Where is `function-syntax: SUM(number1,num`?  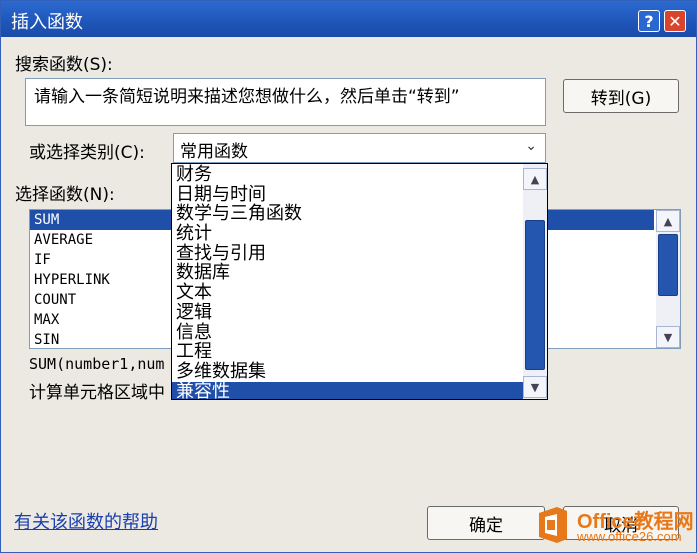
function-syntax: SUM(number1,num is located at coordinates (97, 364).